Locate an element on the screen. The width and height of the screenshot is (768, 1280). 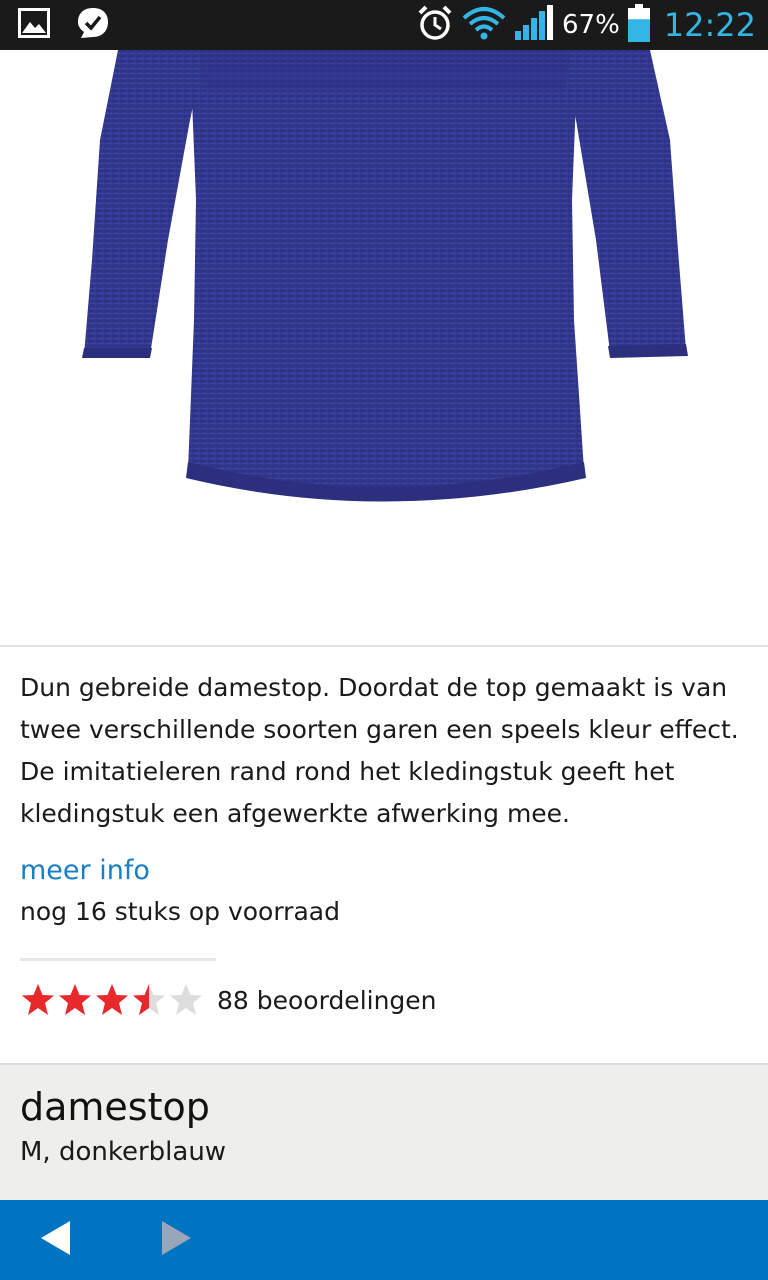
arrow-right-icon is located at coordinates (176, 1240).